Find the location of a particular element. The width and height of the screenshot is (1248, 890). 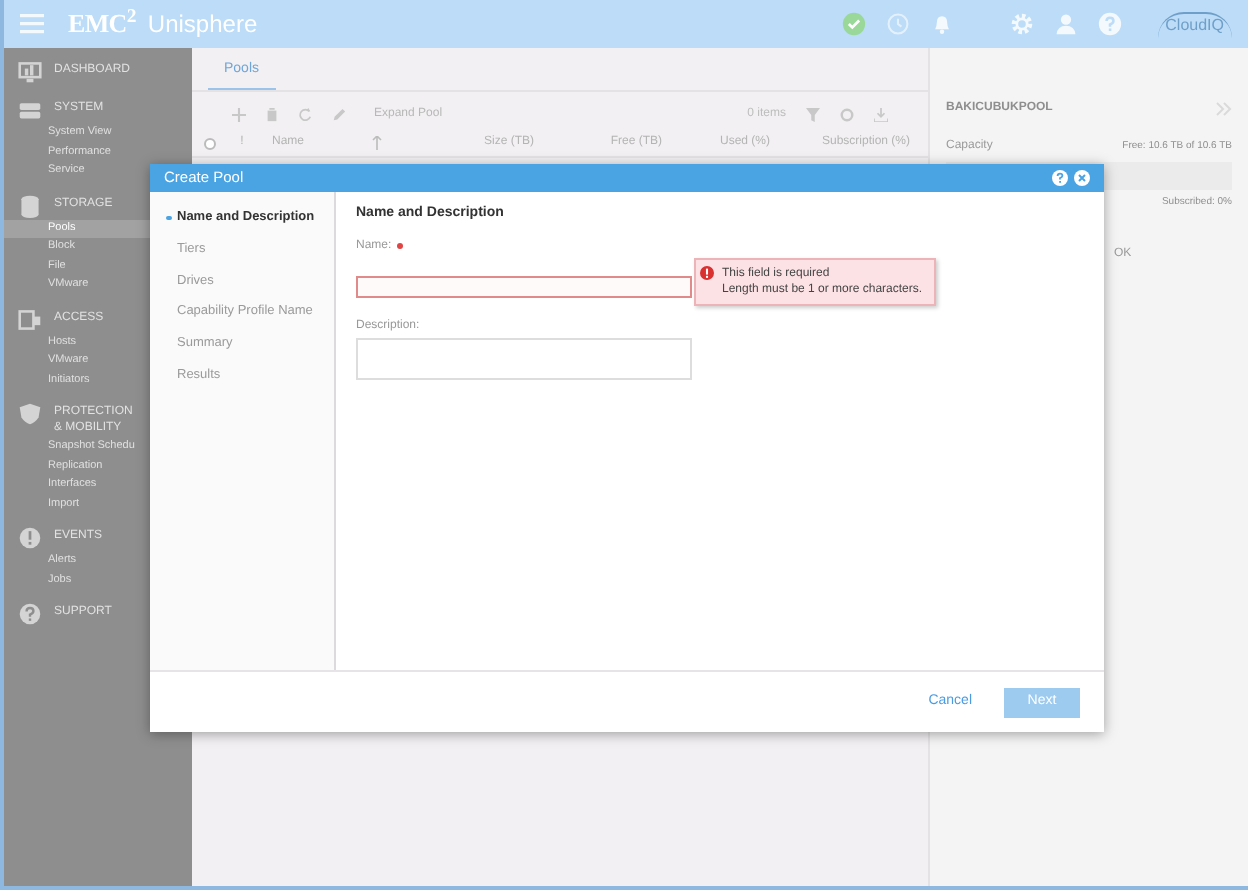

alert-icon is located at coordinates (30, 538).